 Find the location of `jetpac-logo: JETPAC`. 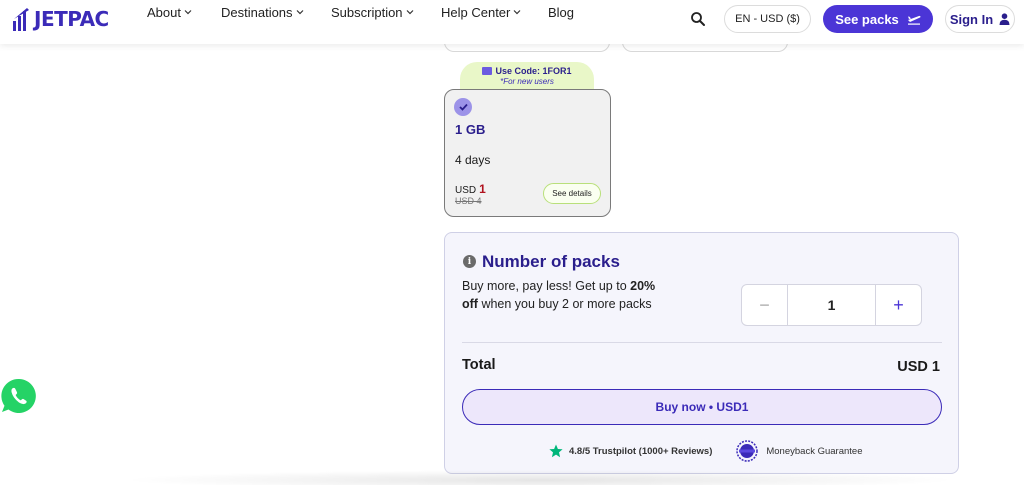

jetpac-logo: JETPAC is located at coordinates (60, 19).